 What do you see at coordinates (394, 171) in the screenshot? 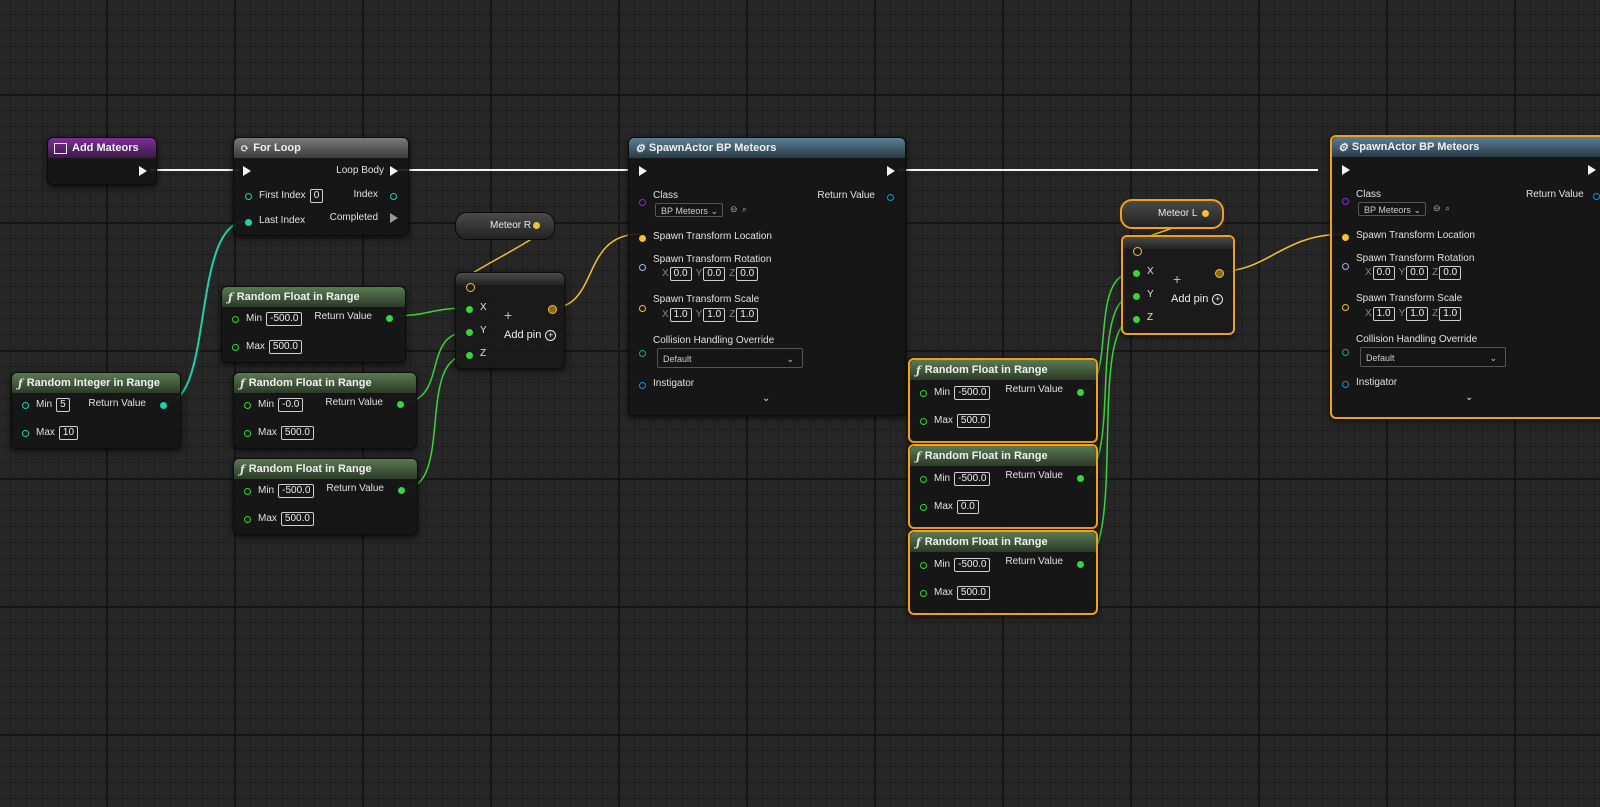
I see `loop-body-exec-pin` at bounding box center [394, 171].